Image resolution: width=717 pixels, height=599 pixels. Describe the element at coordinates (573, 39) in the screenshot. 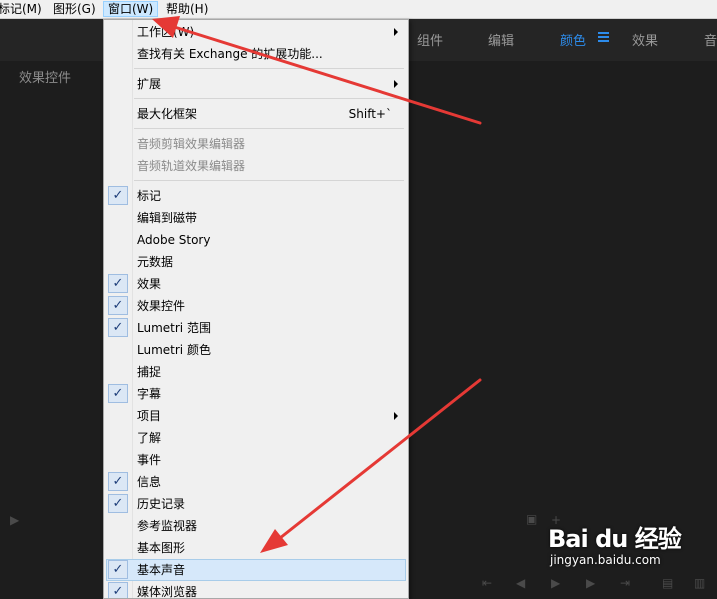

I see `tab-color: 颜色` at that location.